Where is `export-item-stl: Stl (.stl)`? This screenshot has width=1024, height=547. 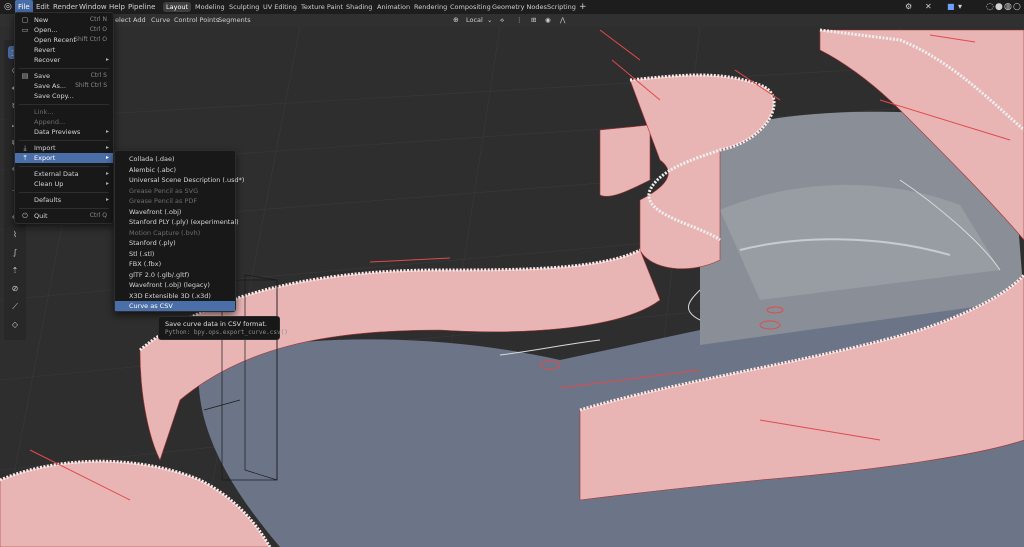
export-item-stl: Stl (.stl) is located at coordinates (175, 254).